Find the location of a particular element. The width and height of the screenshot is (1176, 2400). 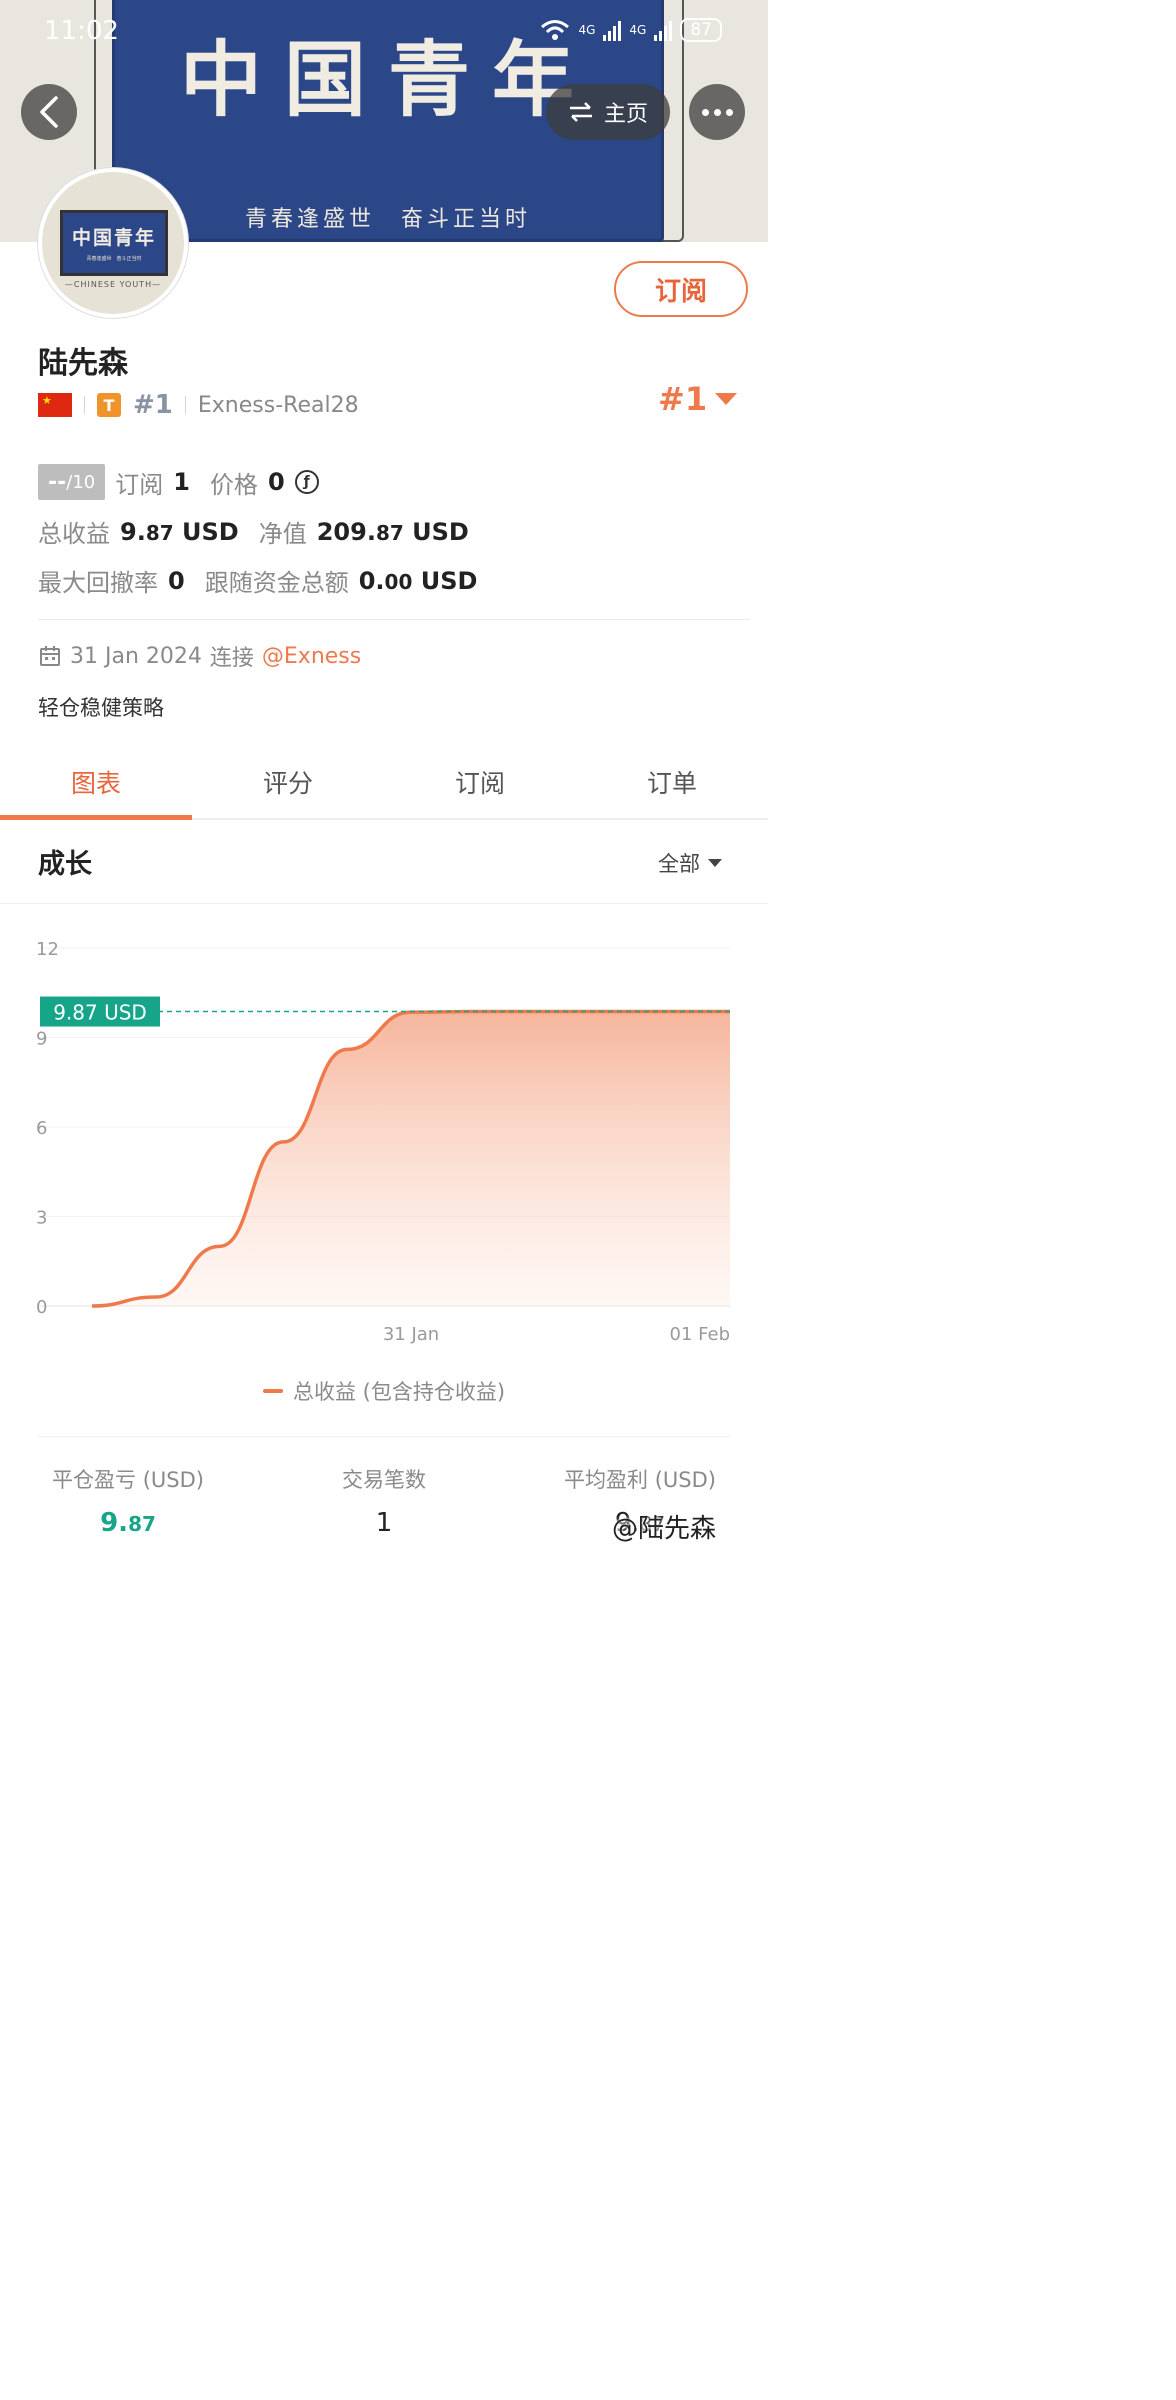

growth-chart: 12 9 6 3 0 31 Jan 01 Feb 9.87 USD is located at coordinates (383, 1142).